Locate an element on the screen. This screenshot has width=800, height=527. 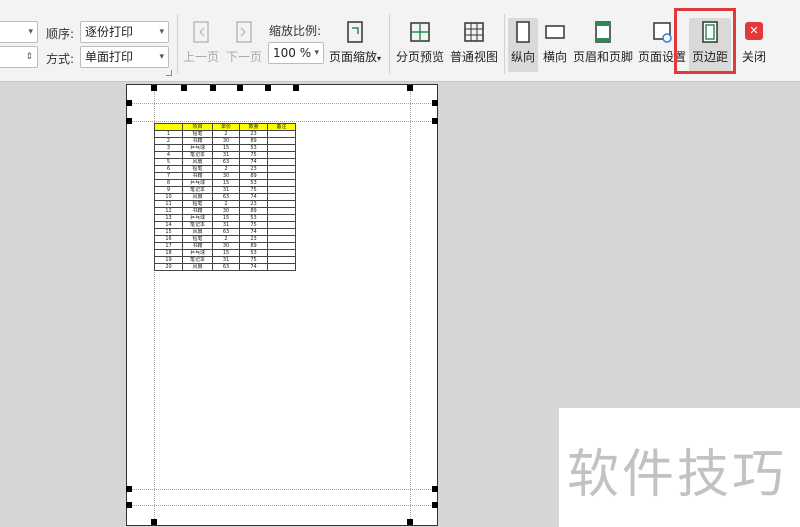
table-cell: 15 is located at coordinates (226, 218).